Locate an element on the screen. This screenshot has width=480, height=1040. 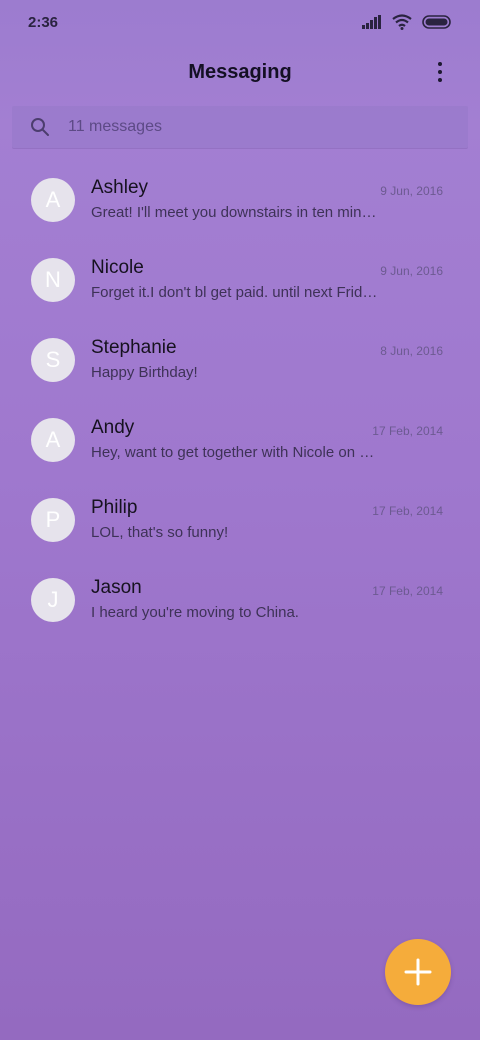
contact-name: Ashley is located at coordinates (120, 187).